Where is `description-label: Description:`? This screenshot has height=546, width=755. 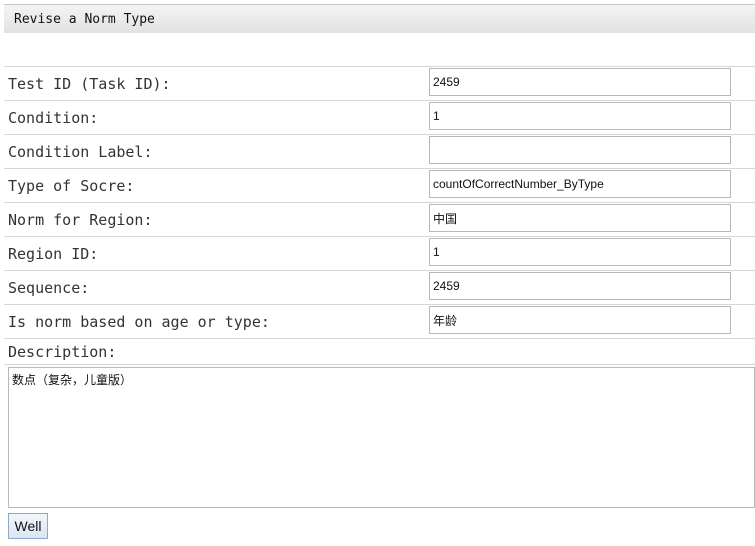
description-label: Description: is located at coordinates (62, 352).